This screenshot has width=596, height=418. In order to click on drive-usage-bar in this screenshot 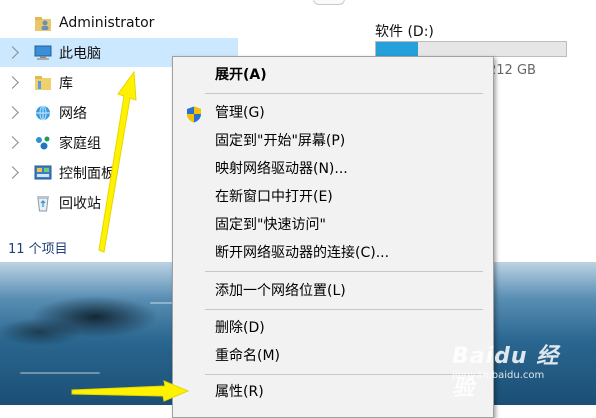, I will do `click(471, 49)`.